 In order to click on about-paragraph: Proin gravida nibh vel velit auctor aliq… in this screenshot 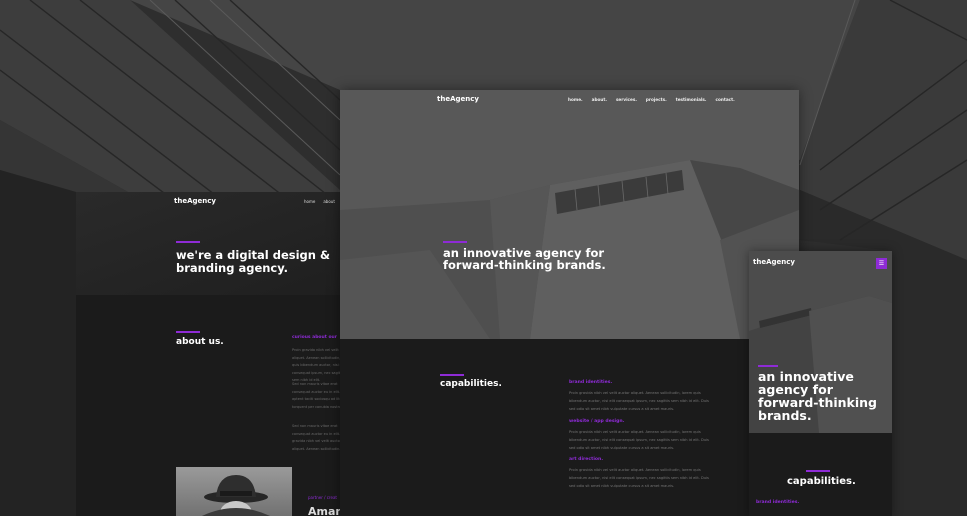, I will do `click(316, 365)`.